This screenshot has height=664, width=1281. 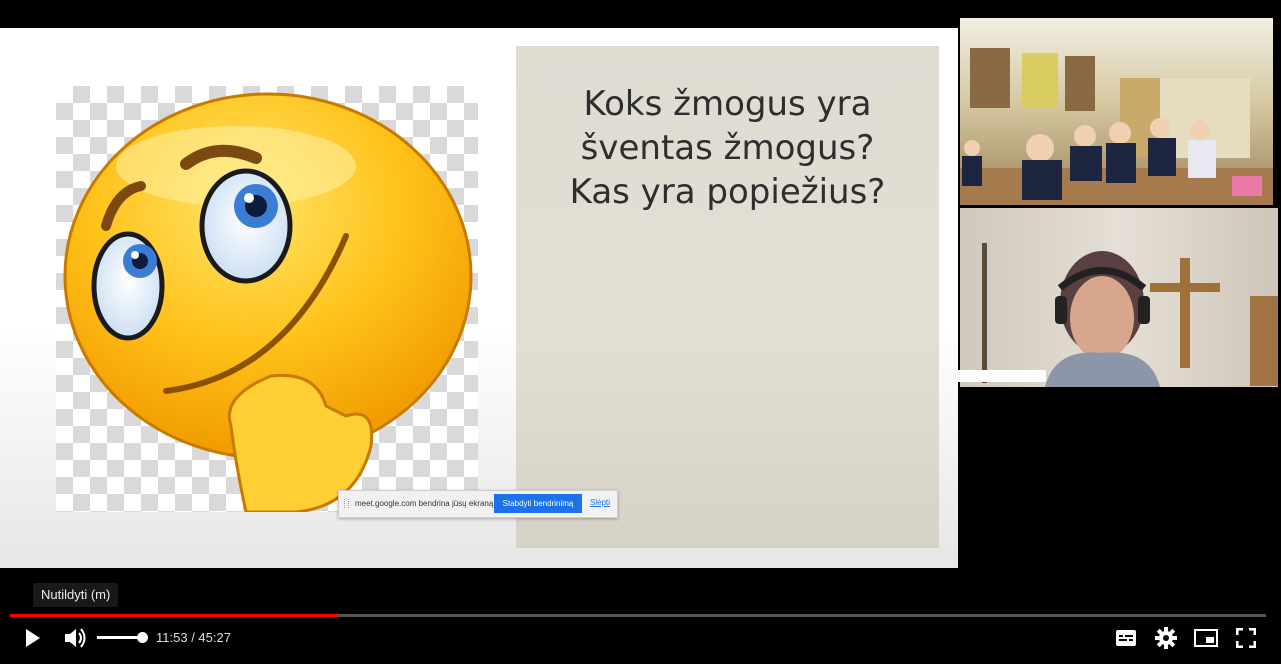 What do you see at coordinates (76, 595) in the screenshot?
I see `mute-tooltip: Nutildyti (m)` at bounding box center [76, 595].